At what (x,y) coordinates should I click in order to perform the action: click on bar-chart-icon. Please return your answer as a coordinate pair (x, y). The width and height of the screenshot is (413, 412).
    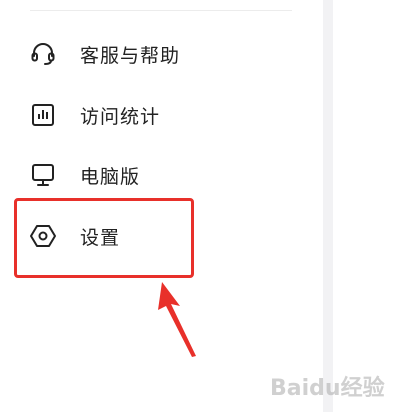
    Looking at the image, I should click on (43, 115).